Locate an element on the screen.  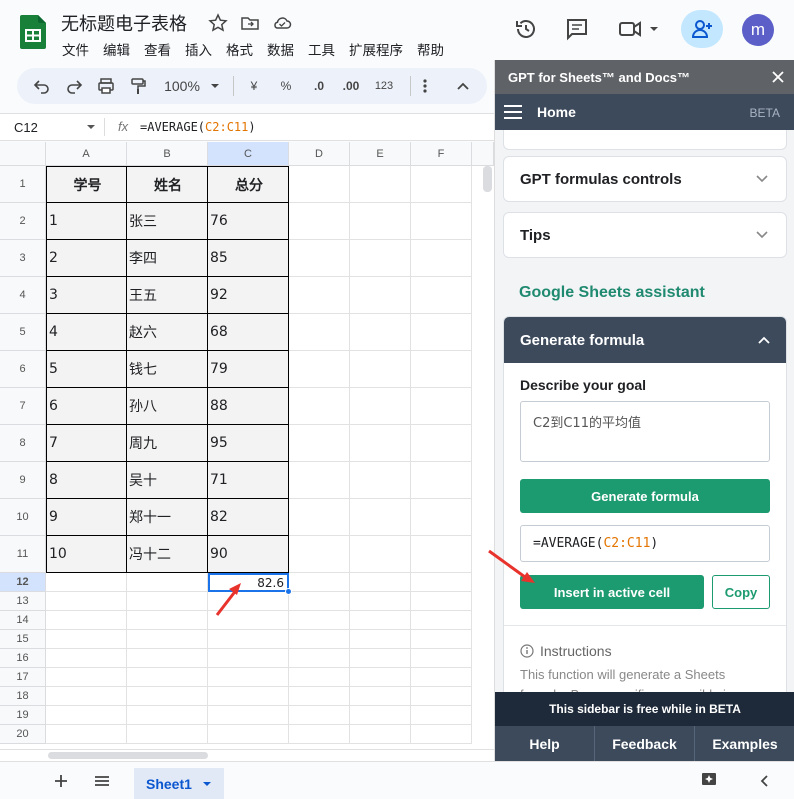
data-cell: 钱七 is located at coordinates (167, 369).